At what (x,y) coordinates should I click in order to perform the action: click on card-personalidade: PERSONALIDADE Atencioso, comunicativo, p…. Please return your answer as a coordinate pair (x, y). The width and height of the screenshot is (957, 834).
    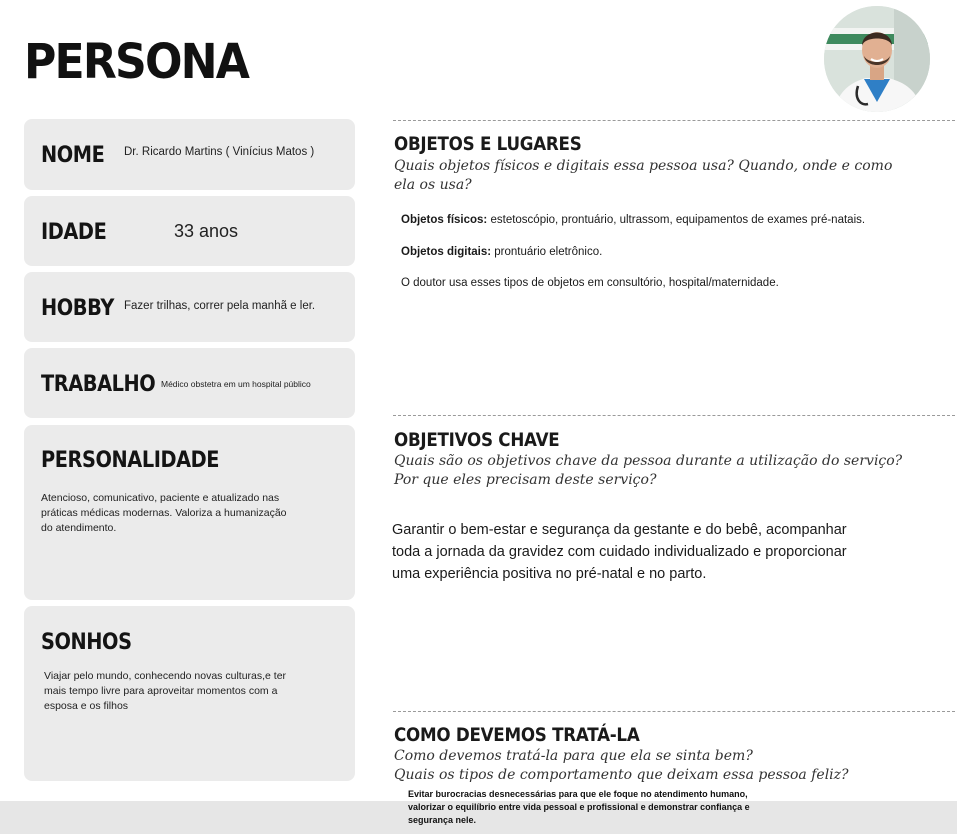
    Looking at the image, I should click on (189, 512).